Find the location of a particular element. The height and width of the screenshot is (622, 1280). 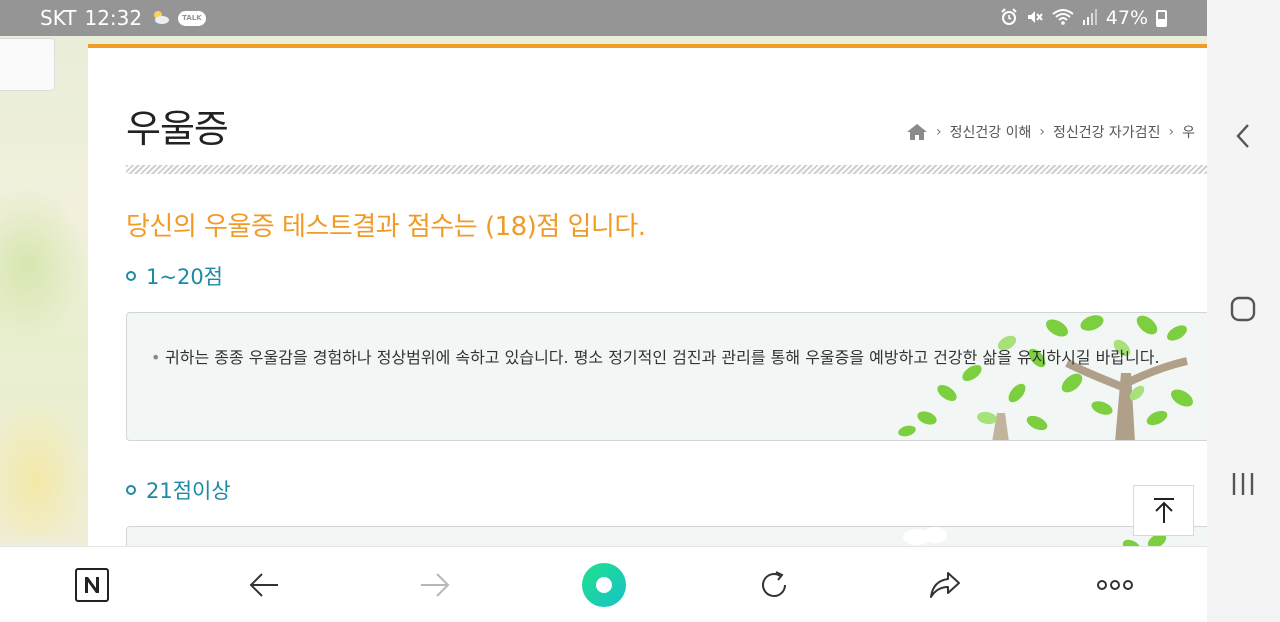

nav-back-icon is located at coordinates (1242, 136).